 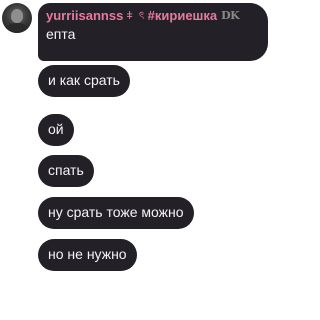 I want to click on message-header: yurriisannss ǂ ৎ #кириешка DK, so click(x=153, y=16).